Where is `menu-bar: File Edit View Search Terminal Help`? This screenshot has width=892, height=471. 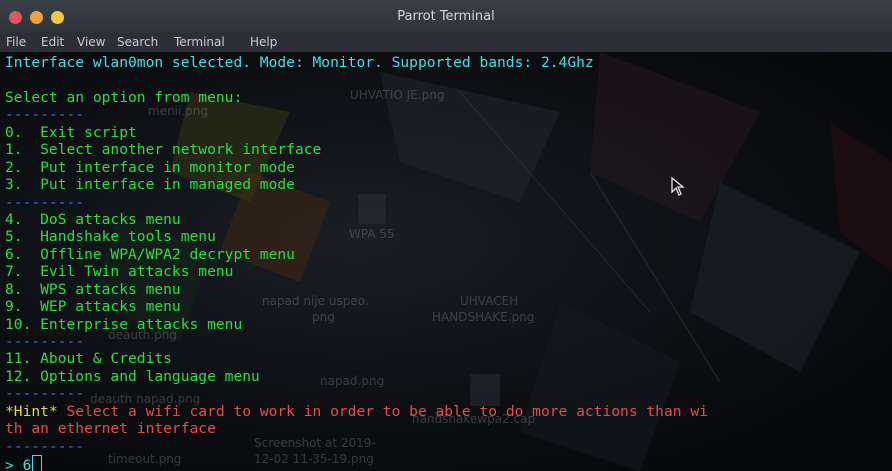
menu-bar: File Edit View Search Terminal Help is located at coordinates (446, 42).